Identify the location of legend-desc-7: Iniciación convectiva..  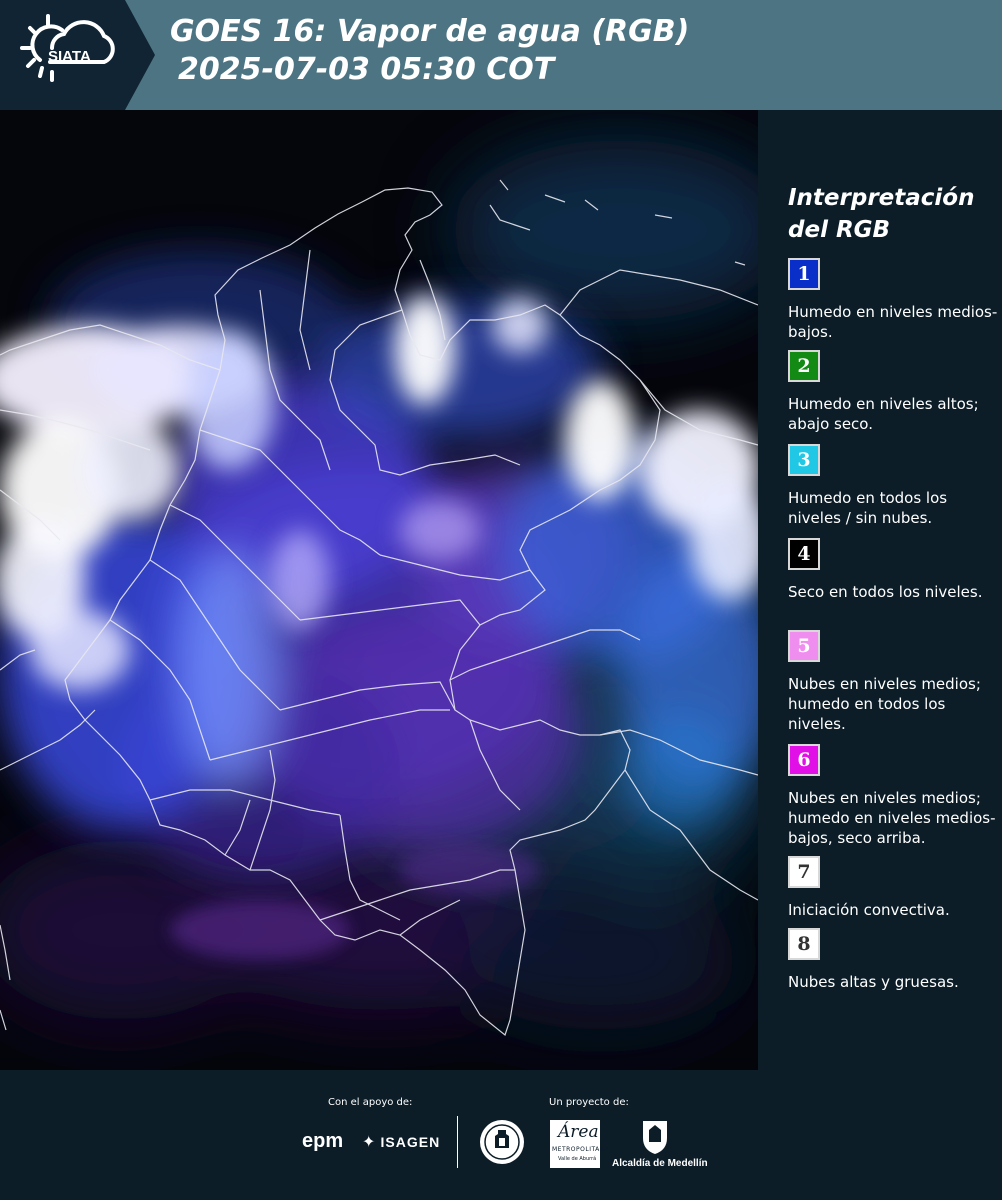
(869, 910).